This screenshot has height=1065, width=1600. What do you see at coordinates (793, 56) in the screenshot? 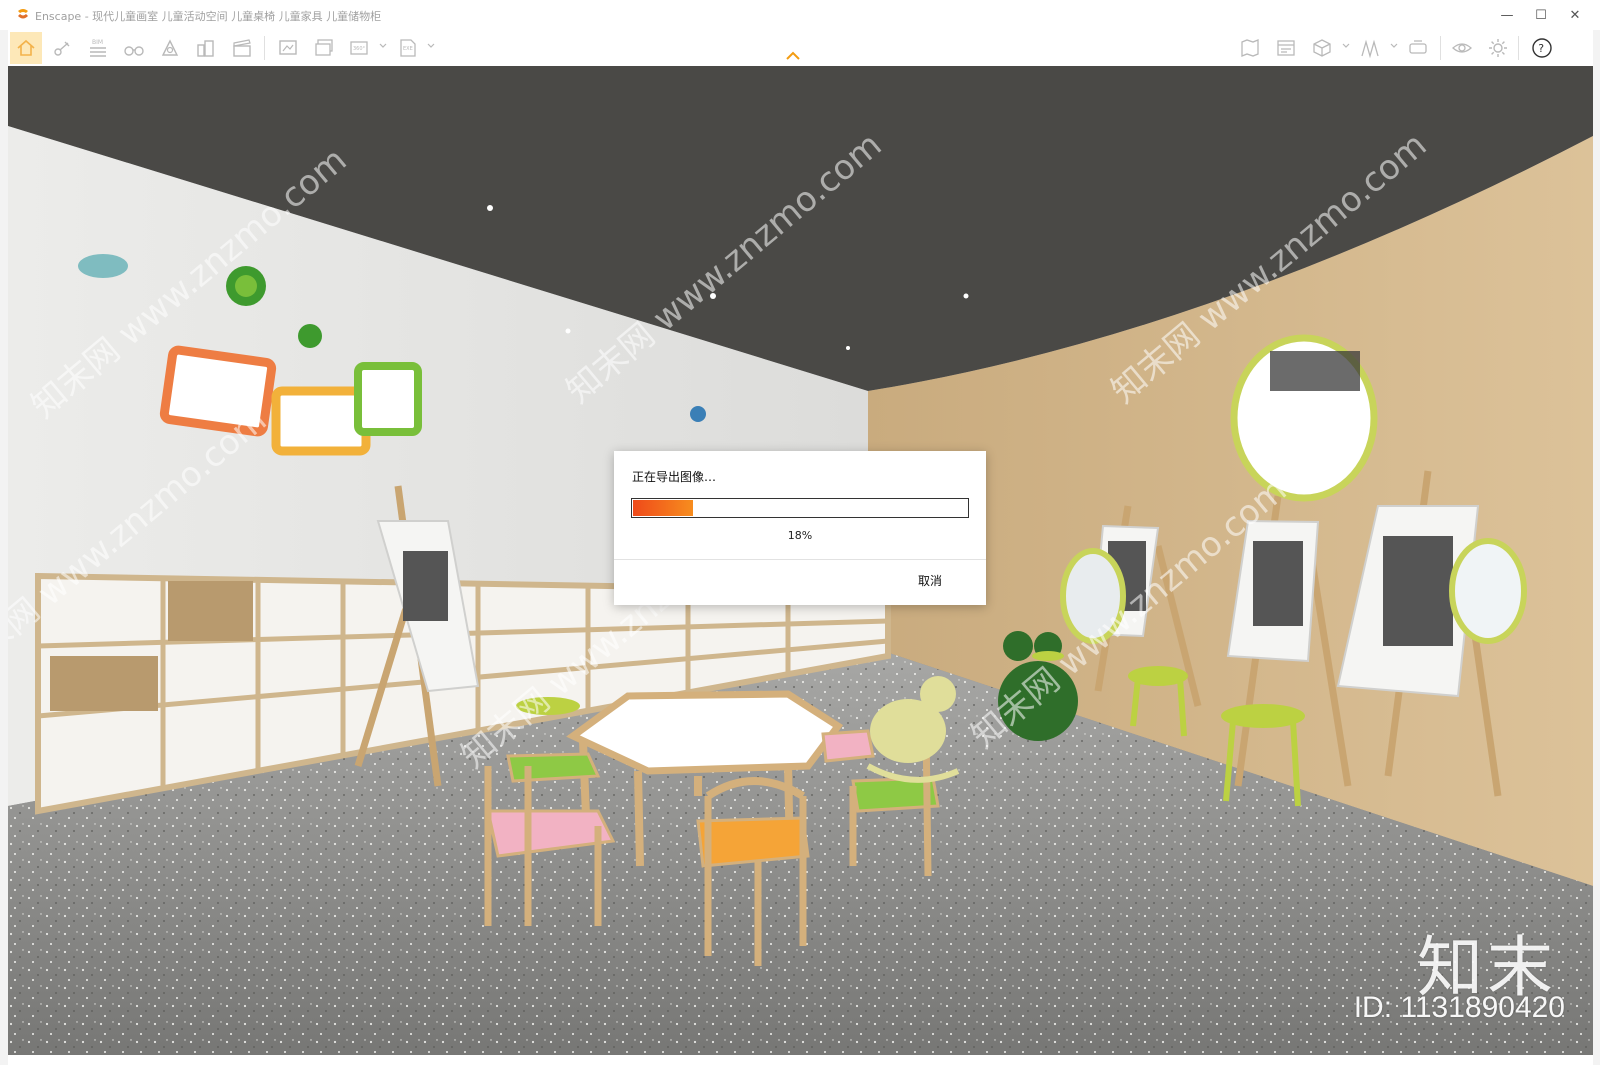
I see `chevron-up-icon` at bounding box center [793, 56].